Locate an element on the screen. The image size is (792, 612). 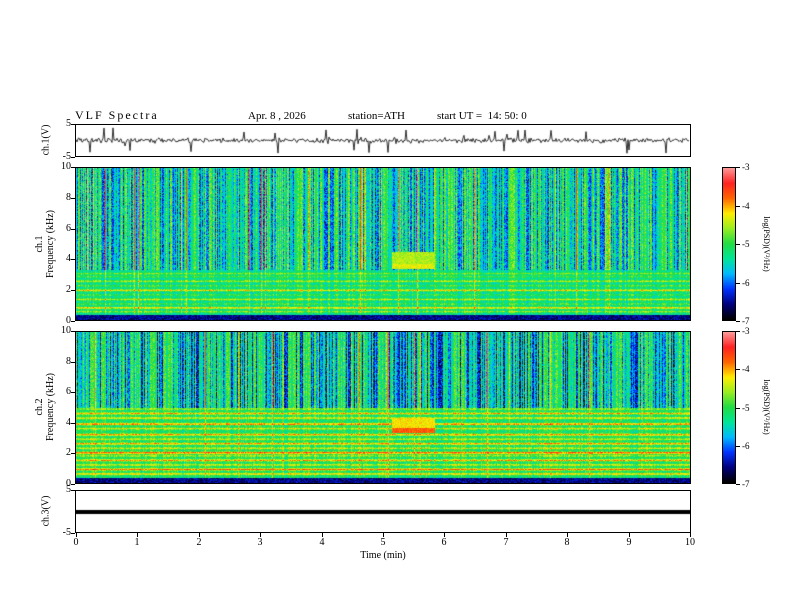
x-tick-label: 9 is located at coordinates (629, 542).